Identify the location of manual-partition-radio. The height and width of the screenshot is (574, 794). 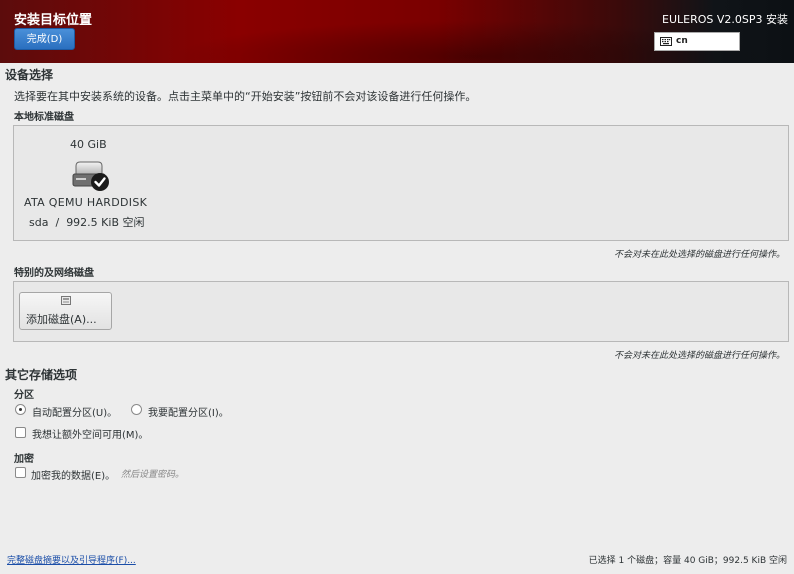
(136, 409).